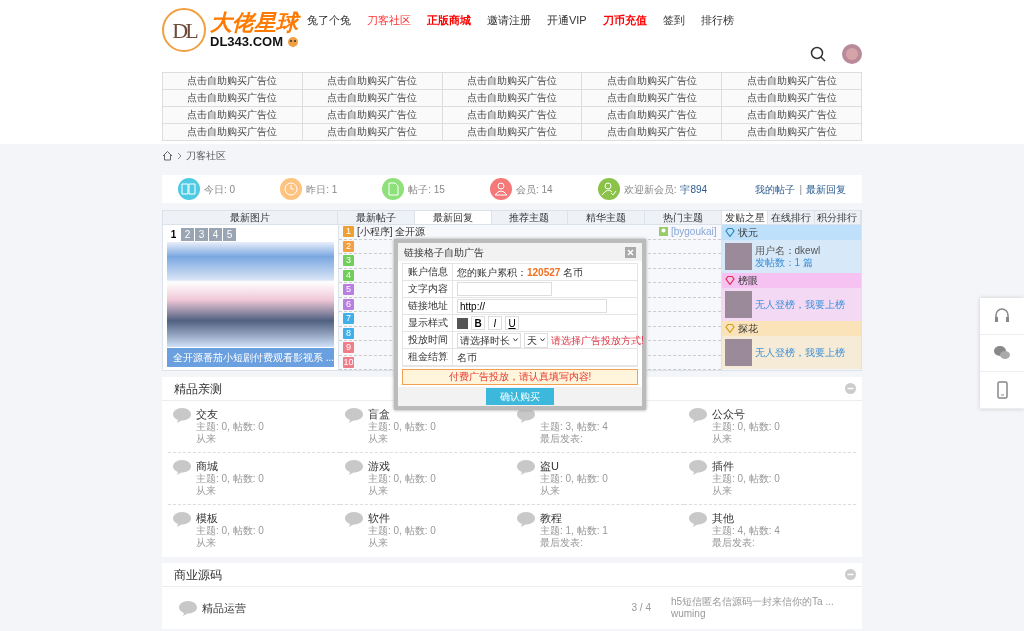  I want to click on forum-name-link: 软件, so click(402, 518).